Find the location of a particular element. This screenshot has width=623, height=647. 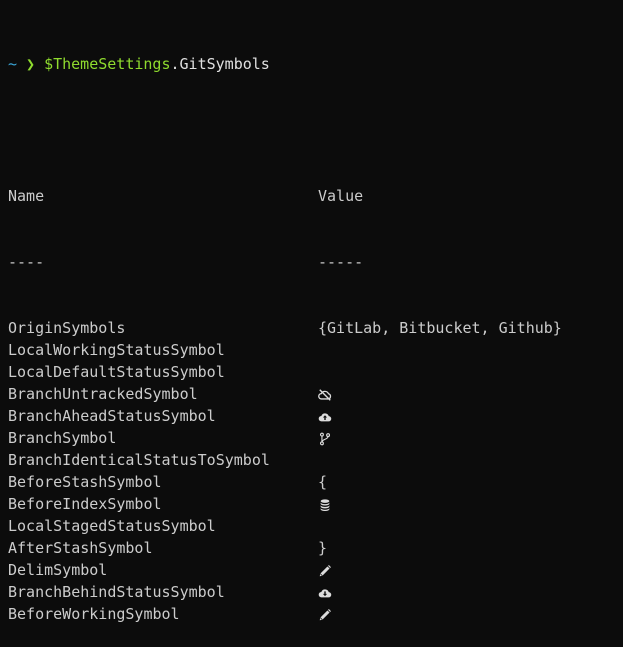

prompt-line: ~ ❯ $ThemeSettings. GitSymbols is located at coordinates (315, 64).